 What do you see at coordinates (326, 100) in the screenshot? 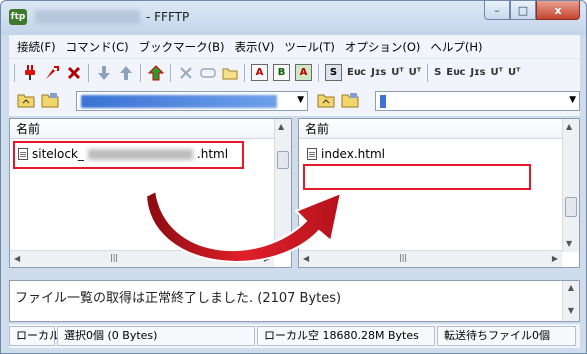
I see `remote-parent-folder-icon` at bounding box center [326, 100].